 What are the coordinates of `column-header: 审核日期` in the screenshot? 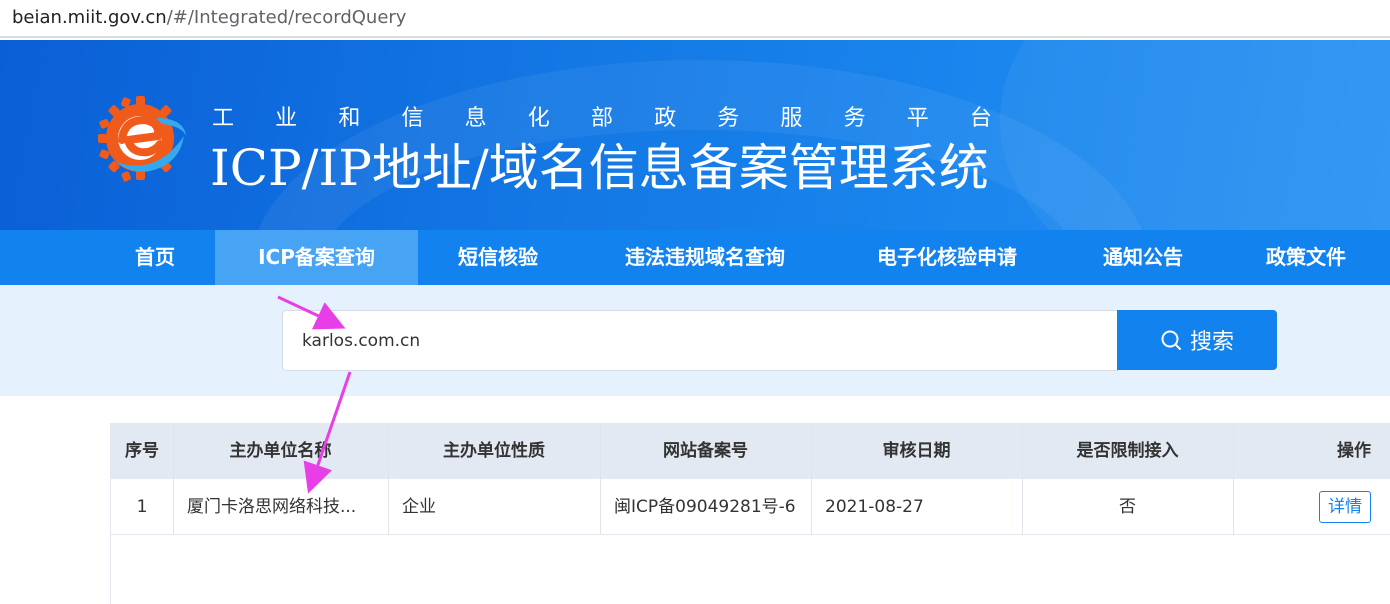 It's located at (916, 451).